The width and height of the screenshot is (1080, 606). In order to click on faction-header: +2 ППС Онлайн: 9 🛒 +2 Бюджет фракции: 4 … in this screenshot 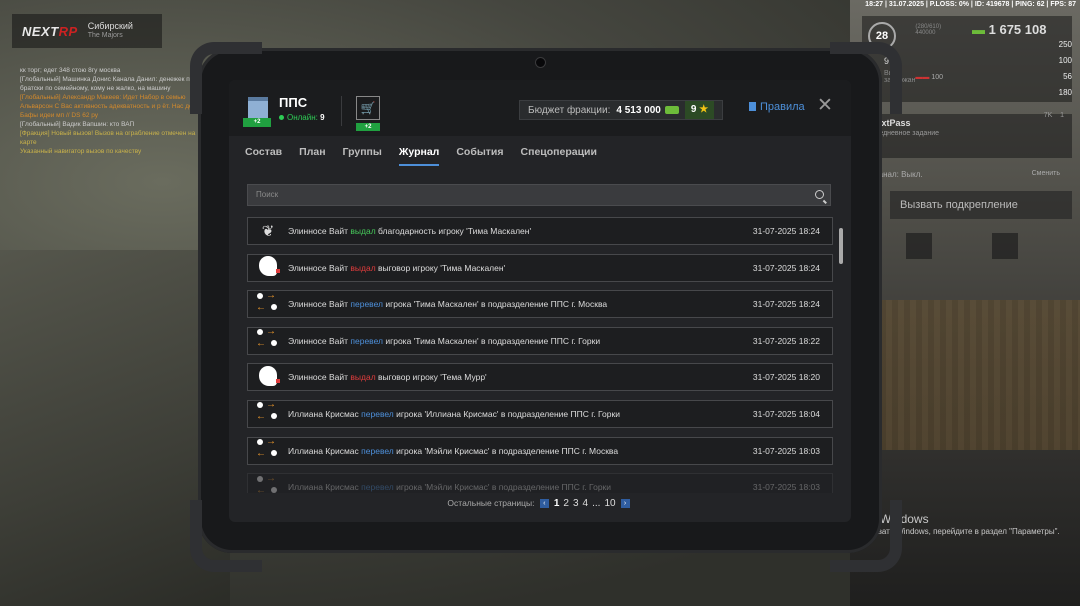, I will do `click(540, 108)`.